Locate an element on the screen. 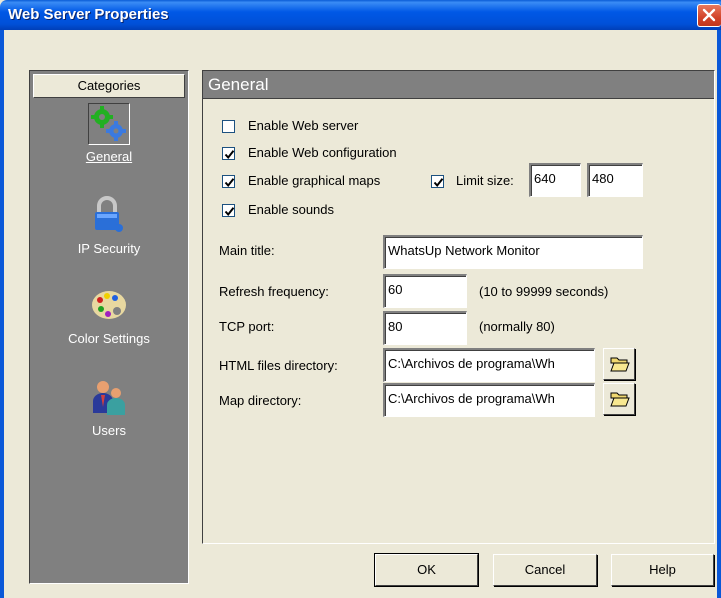 Image resolution: width=721 pixels, height=598 pixels. html-files-directory-input: C:\Archivos de programa\Wh is located at coordinates (489, 365).